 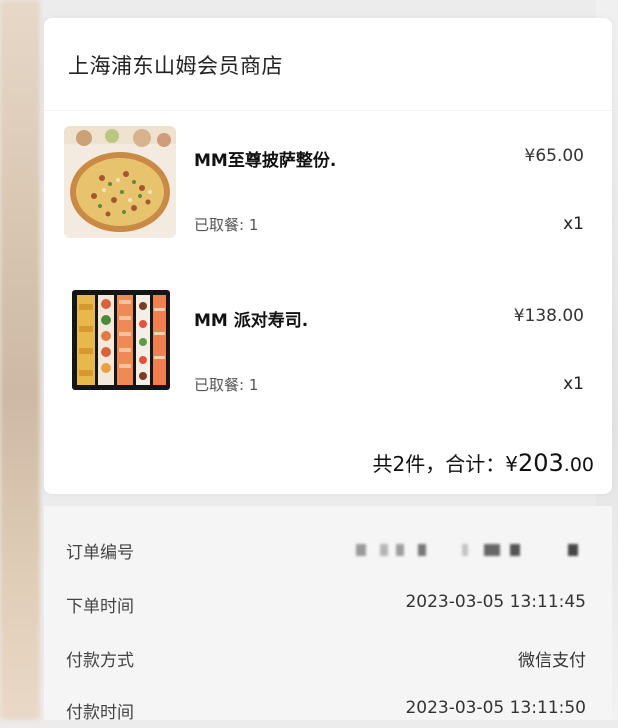 I want to click on store-name: 上海浦东山姆会员商店, so click(x=175, y=65).